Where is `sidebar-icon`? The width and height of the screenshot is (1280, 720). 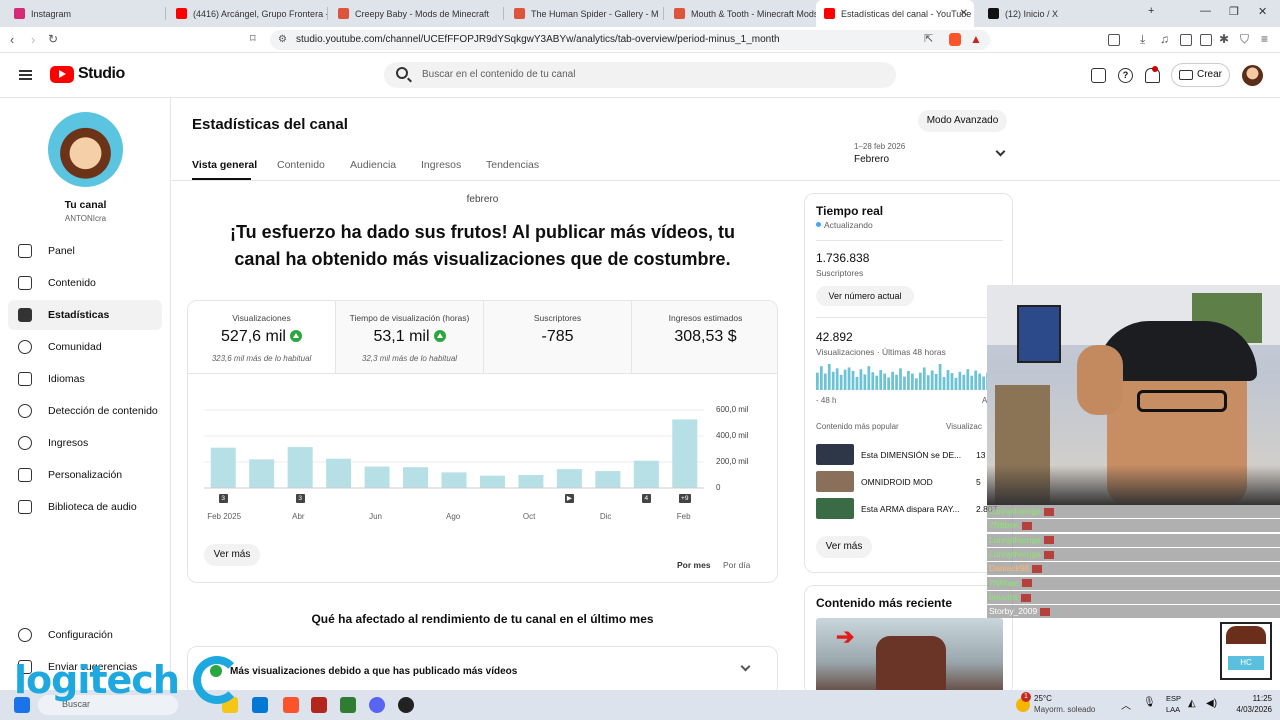 sidebar-icon is located at coordinates (1186, 40).